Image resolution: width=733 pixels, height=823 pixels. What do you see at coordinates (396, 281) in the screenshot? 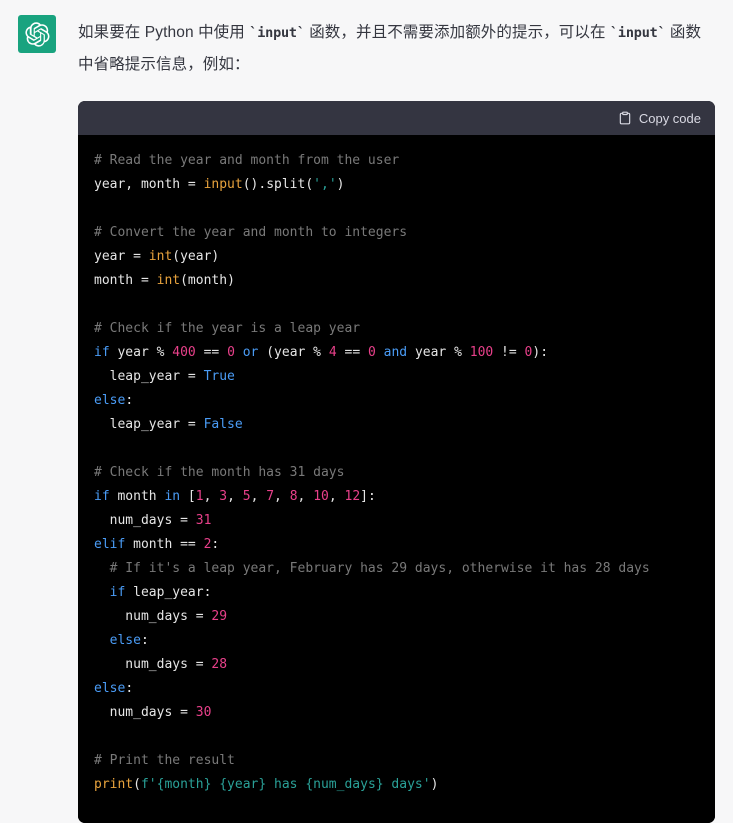
I see `code-line: month = int(month)` at bounding box center [396, 281].